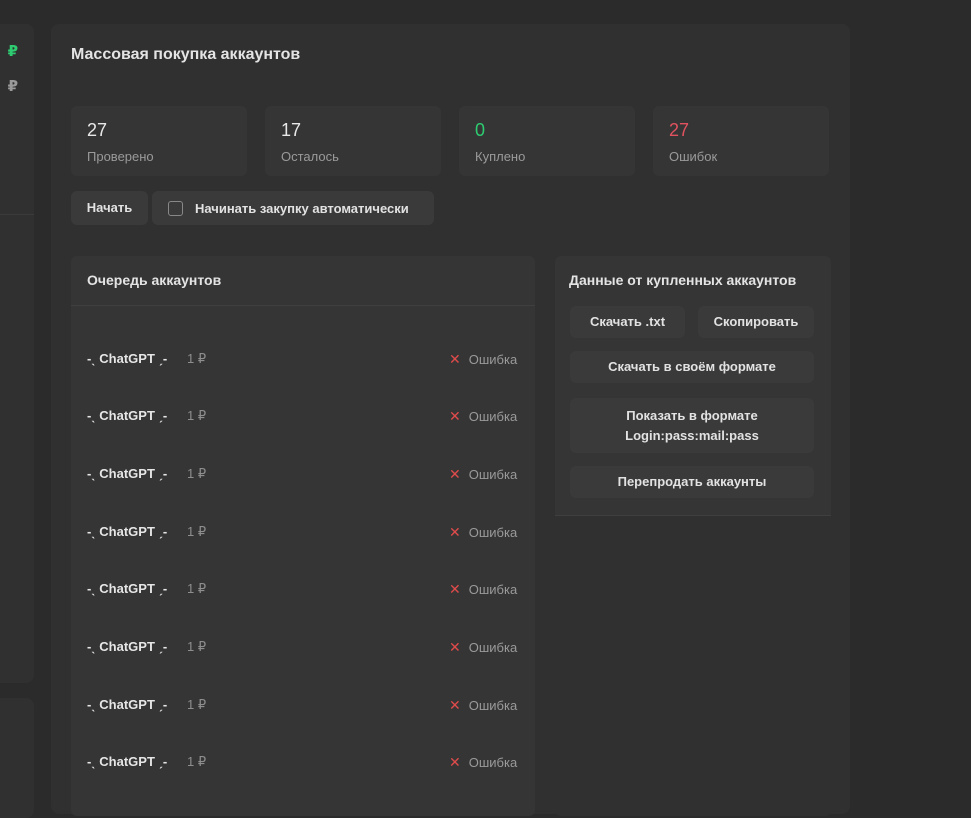 Image resolution: width=971 pixels, height=818 pixels. What do you see at coordinates (159, 141) in the screenshot?
I see `stat-checked: 27 Проверено` at bounding box center [159, 141].